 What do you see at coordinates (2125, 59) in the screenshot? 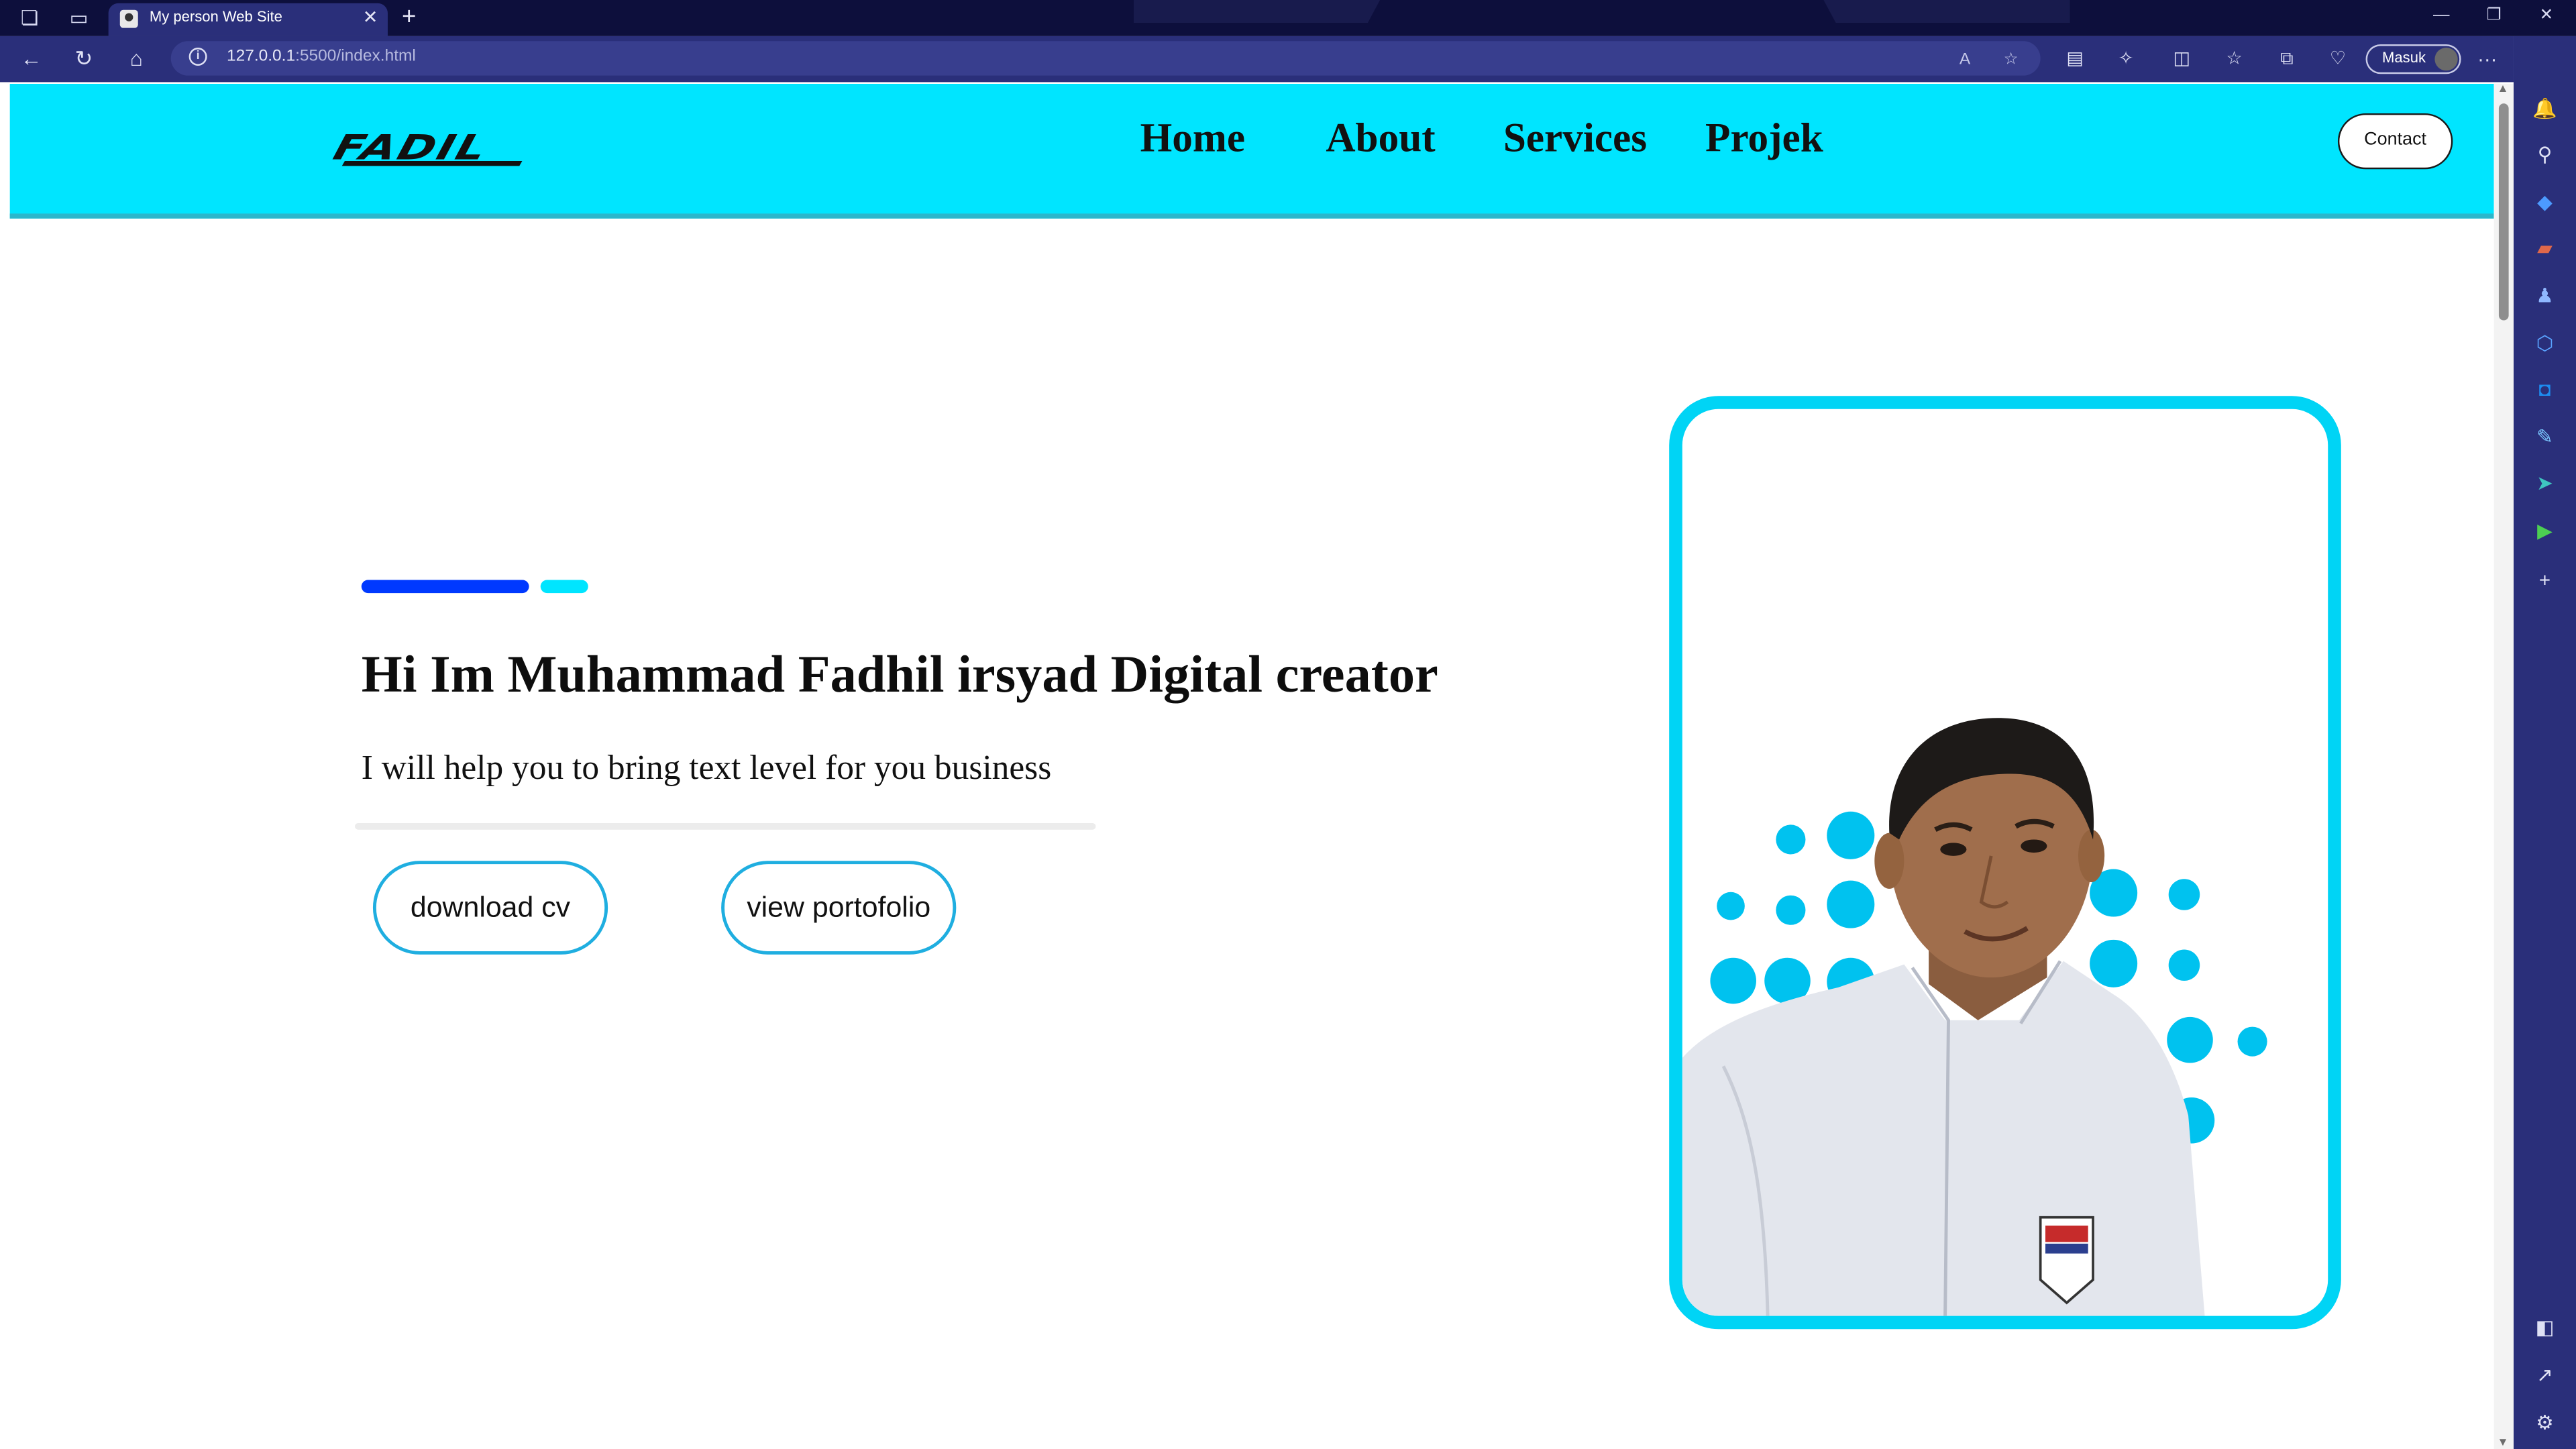
I see `extensions-icon: ✧` at bounding box center [2125, 59].